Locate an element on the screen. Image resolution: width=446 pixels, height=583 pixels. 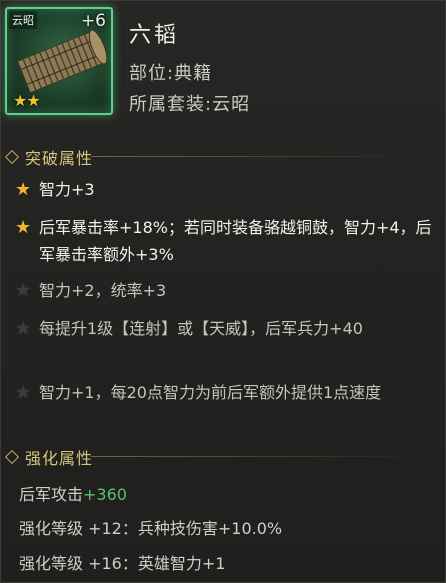
enhance-line: 强化等级 +12：兵种技伤害+10.0% is located at coordinates (151, 528).